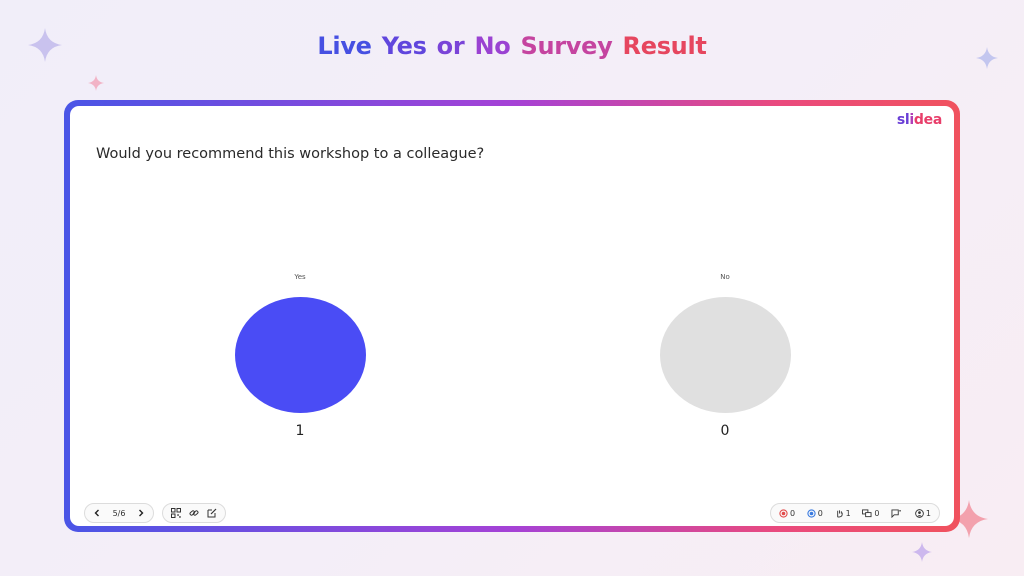 The width and height of the screenshot is (1024, 576). Describe the element at coordinates (450, 46) in the screenshot. I see `title-word: or` at that location.